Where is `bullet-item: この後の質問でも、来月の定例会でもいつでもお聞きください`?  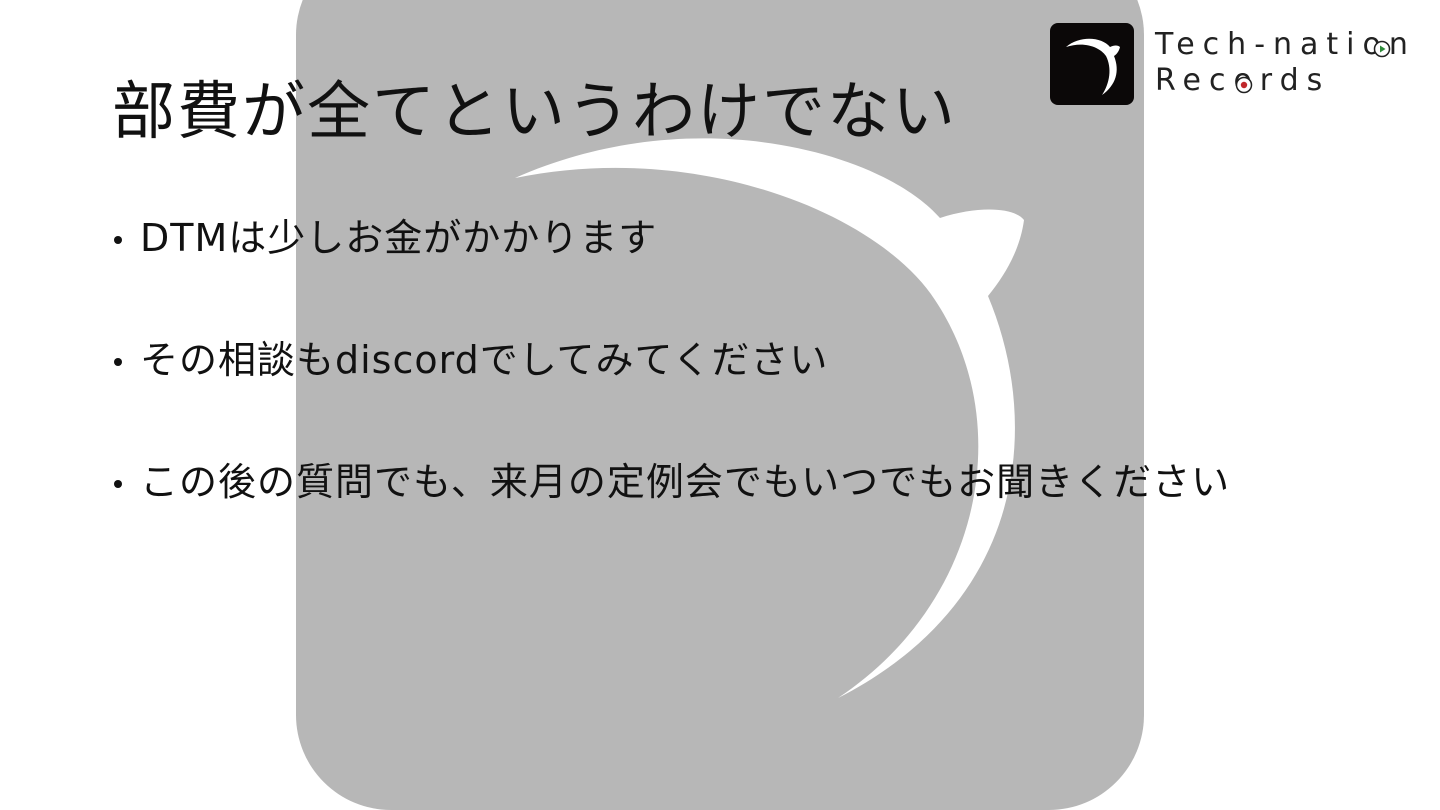 bullet-item: この後の質問でも、来月の定例会でもいつでもお聞きください is located at coordinates (671, 517).